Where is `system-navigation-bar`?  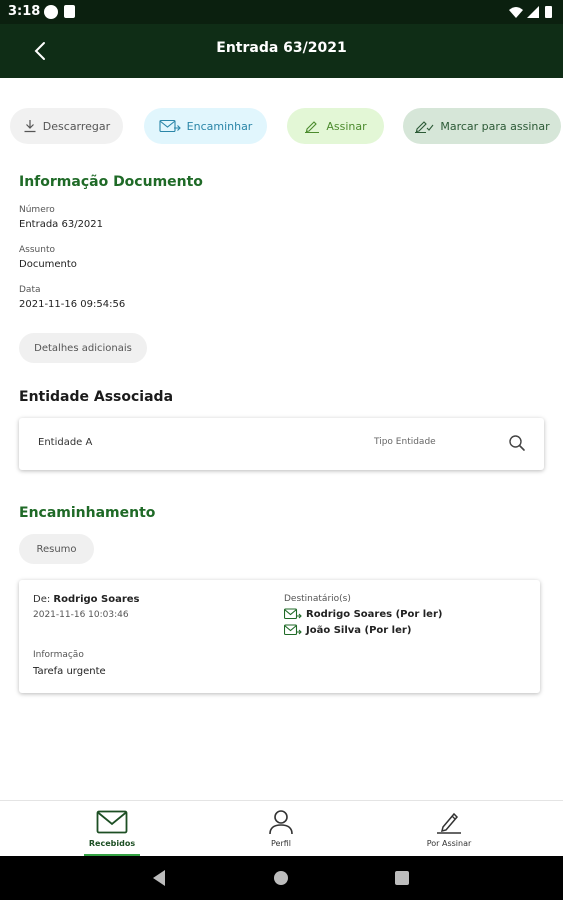 system-navigation-bar is located at coordinates (281, 878).